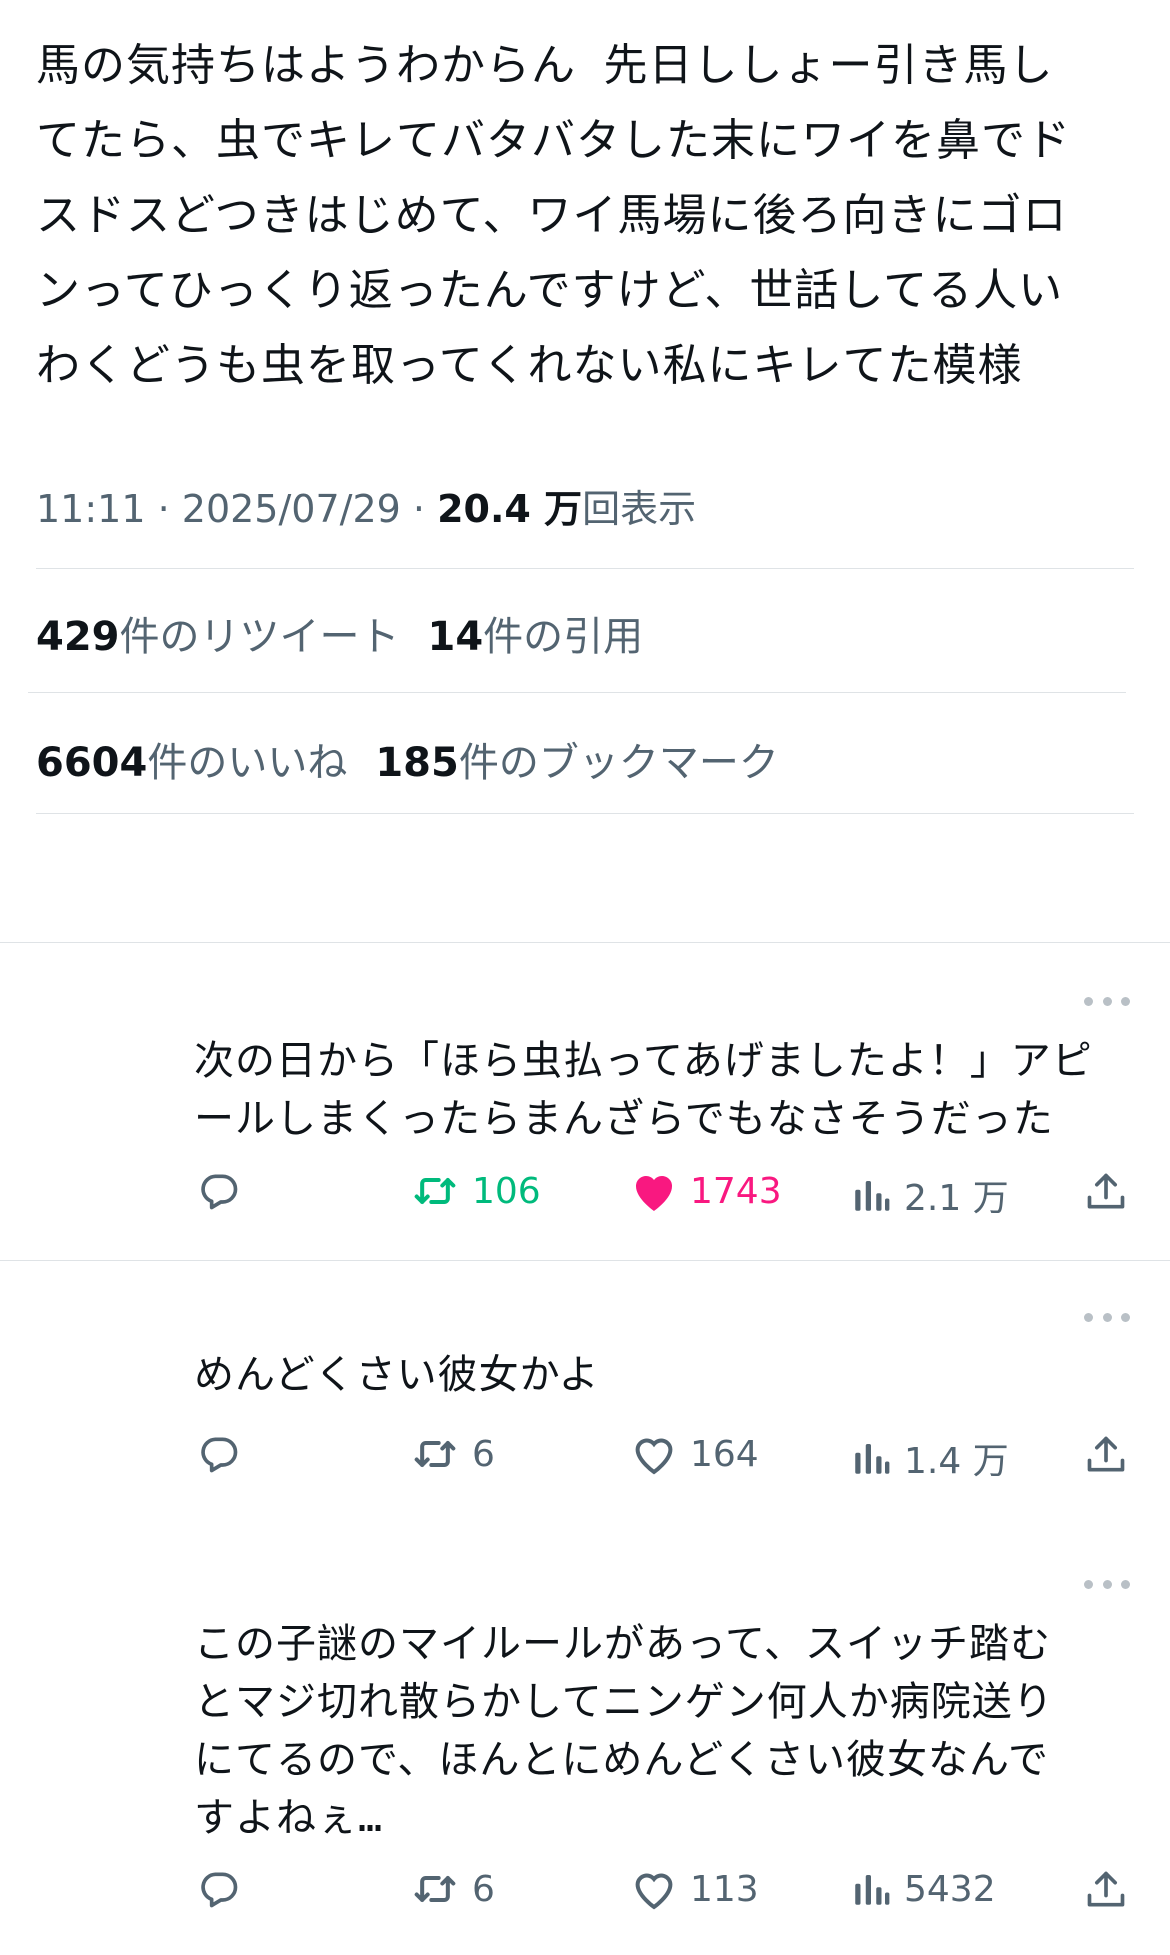 The width and height of the screenshot is (1170, 1955). Describe the element at coordinates (91, 509) in the screenshot. I see `tweet-time: 11:11` at that location.